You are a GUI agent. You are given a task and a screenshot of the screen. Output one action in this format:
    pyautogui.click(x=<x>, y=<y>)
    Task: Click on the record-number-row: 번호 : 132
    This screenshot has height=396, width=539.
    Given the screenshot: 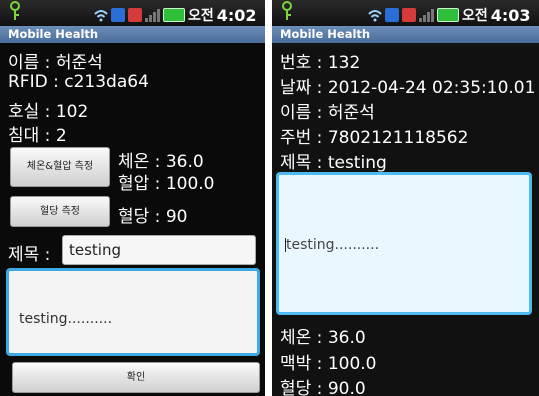 What is the action you would take?
    pyautogui.click(x=320, y=63)
    